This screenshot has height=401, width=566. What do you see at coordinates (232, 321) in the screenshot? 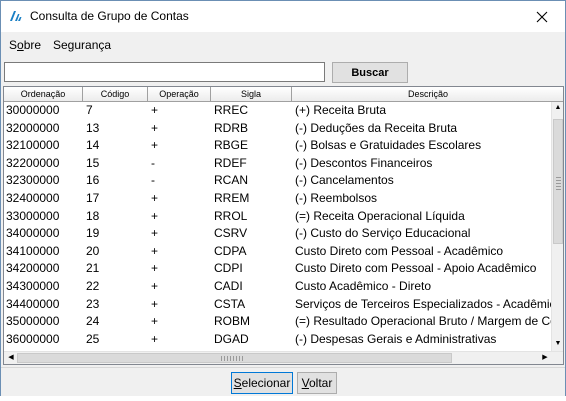
I see `cell-sigla: ROBM` at bounding box center [232, 321].